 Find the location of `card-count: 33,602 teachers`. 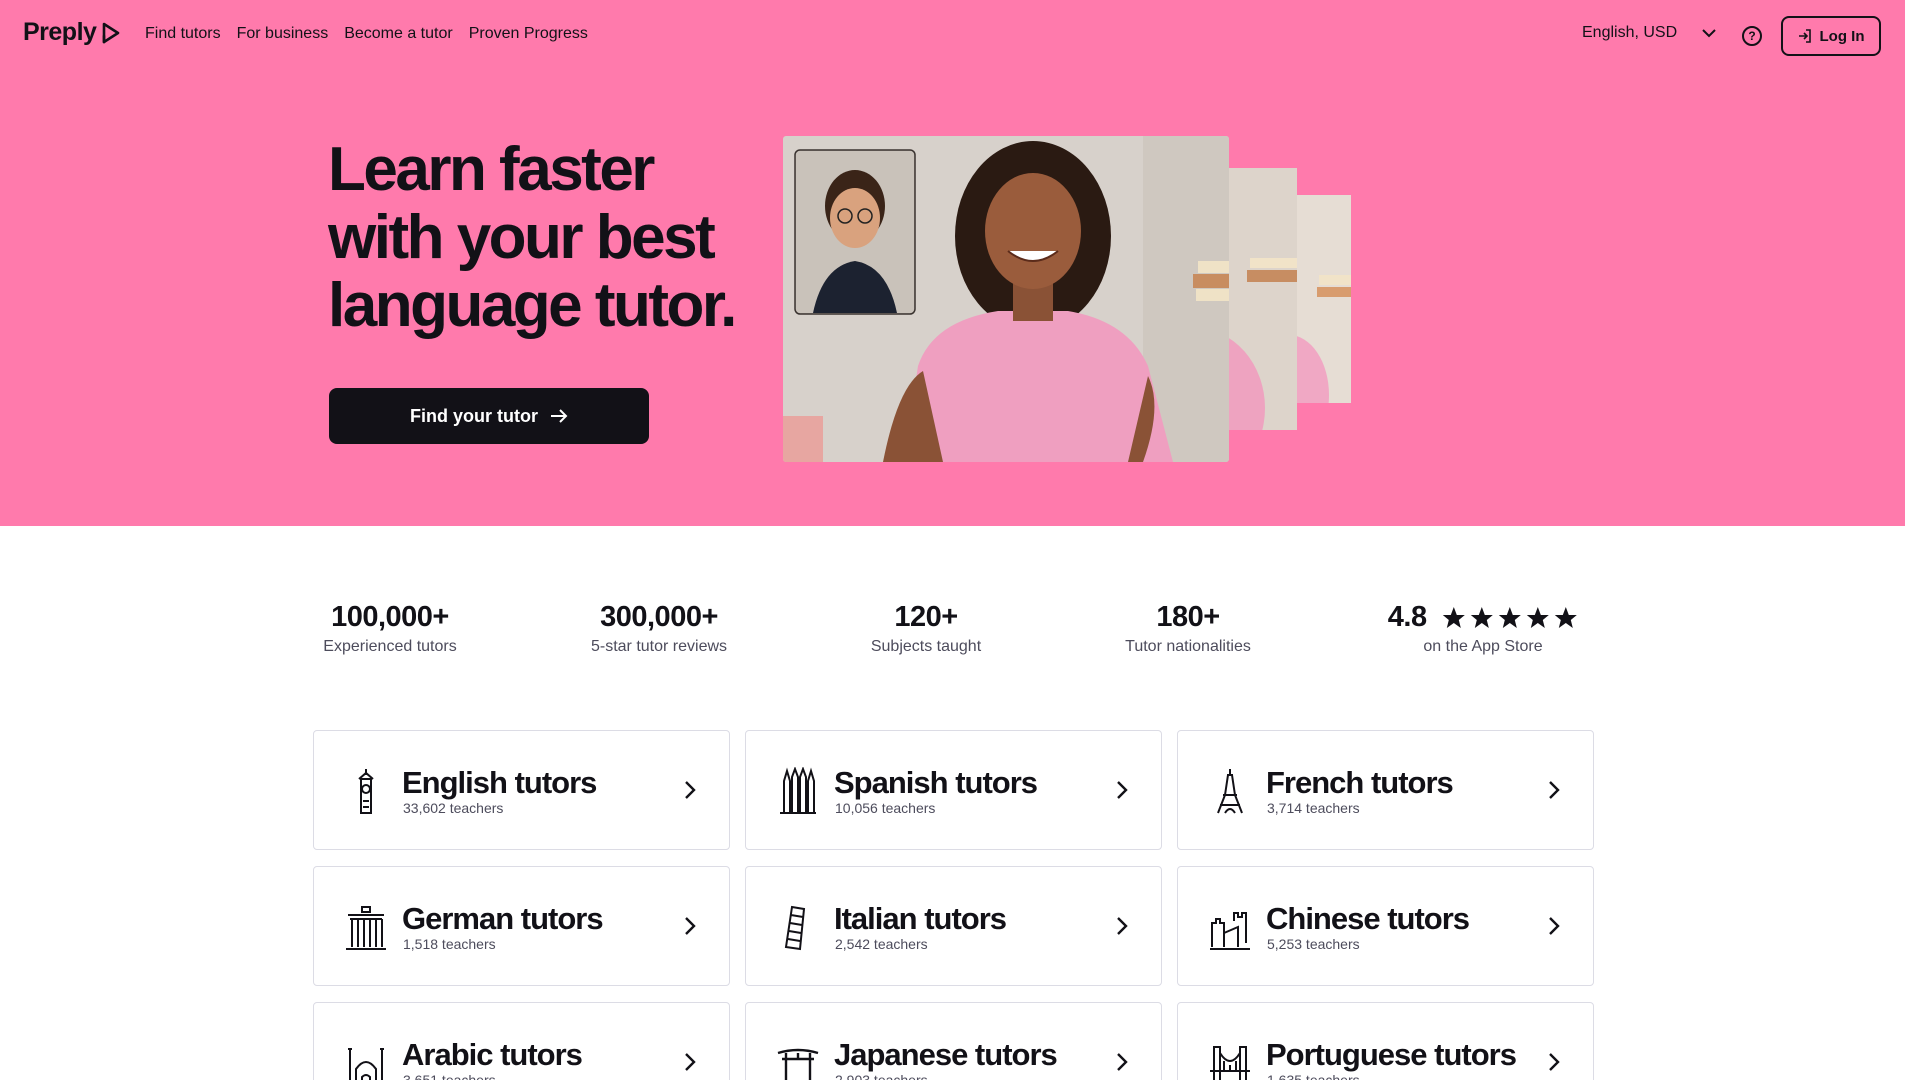

card-count: 33,602 teachers is located at coordinates (453, 808).